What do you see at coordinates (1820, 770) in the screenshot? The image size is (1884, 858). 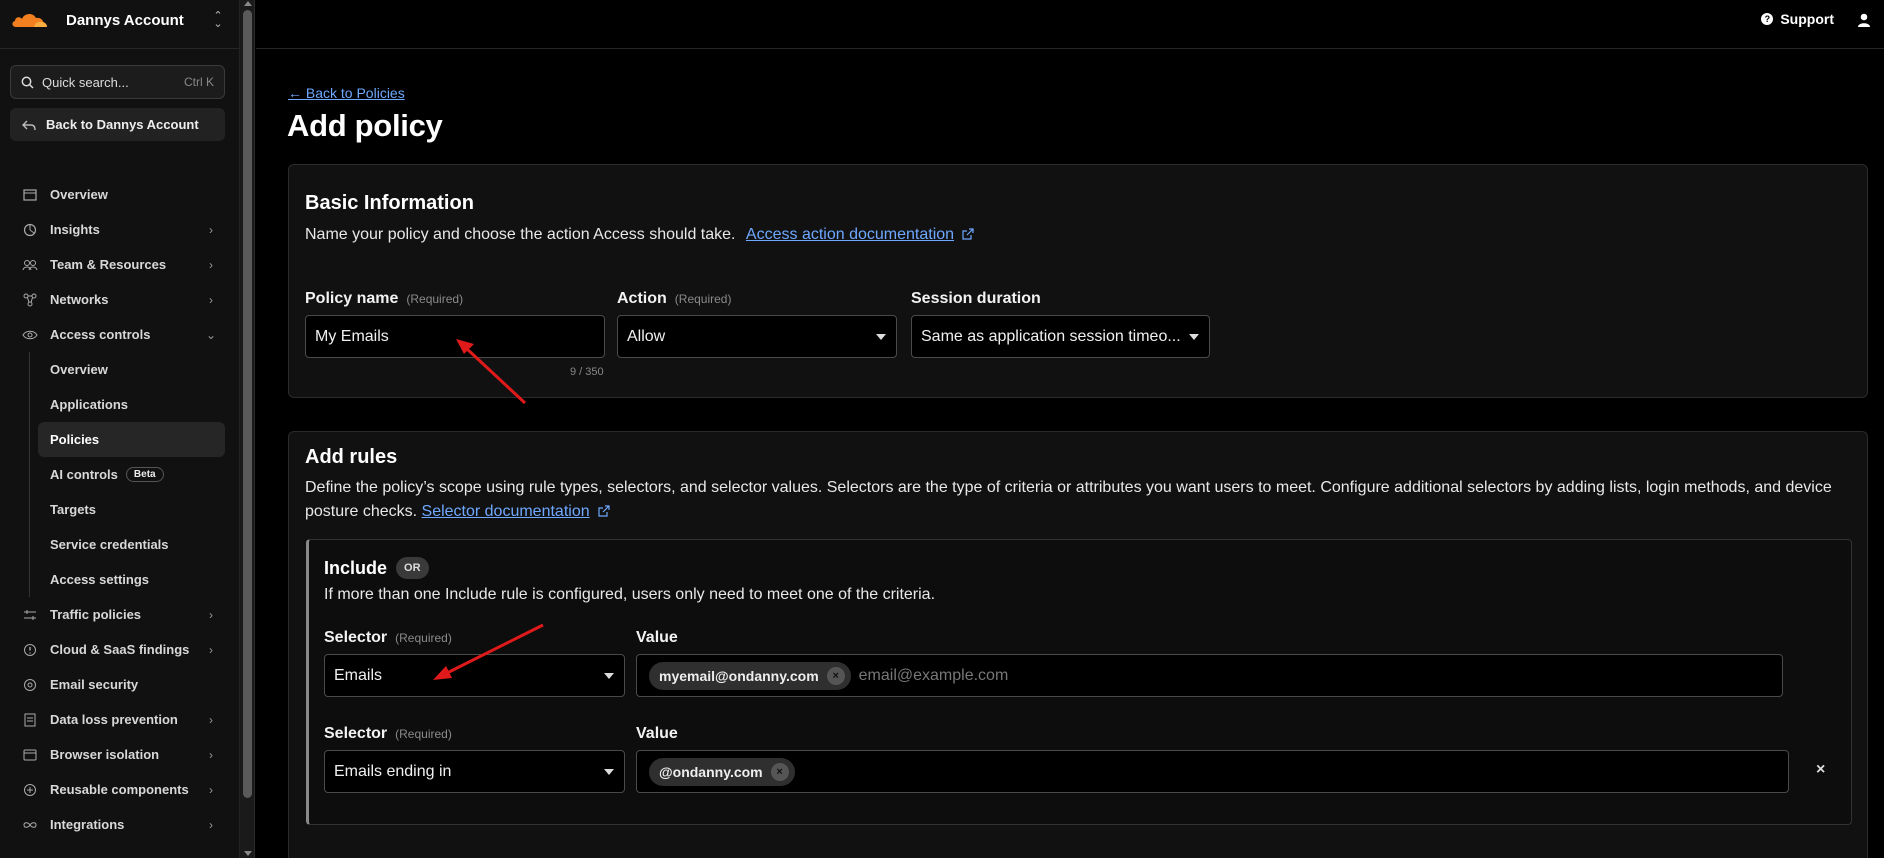 I see `remove-rule-icon: ×` at bounding box center [1820, 770].